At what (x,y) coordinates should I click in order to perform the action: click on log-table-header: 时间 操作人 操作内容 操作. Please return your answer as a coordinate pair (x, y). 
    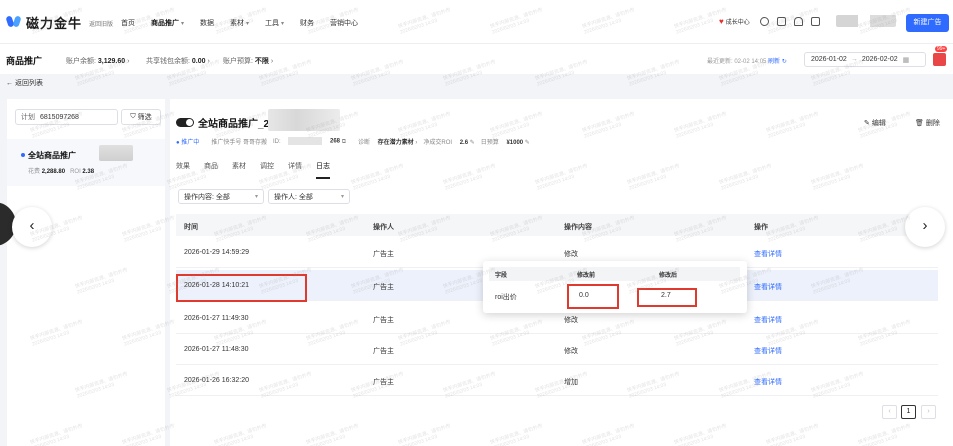
    Looking at the image, I should click on (557, 225).